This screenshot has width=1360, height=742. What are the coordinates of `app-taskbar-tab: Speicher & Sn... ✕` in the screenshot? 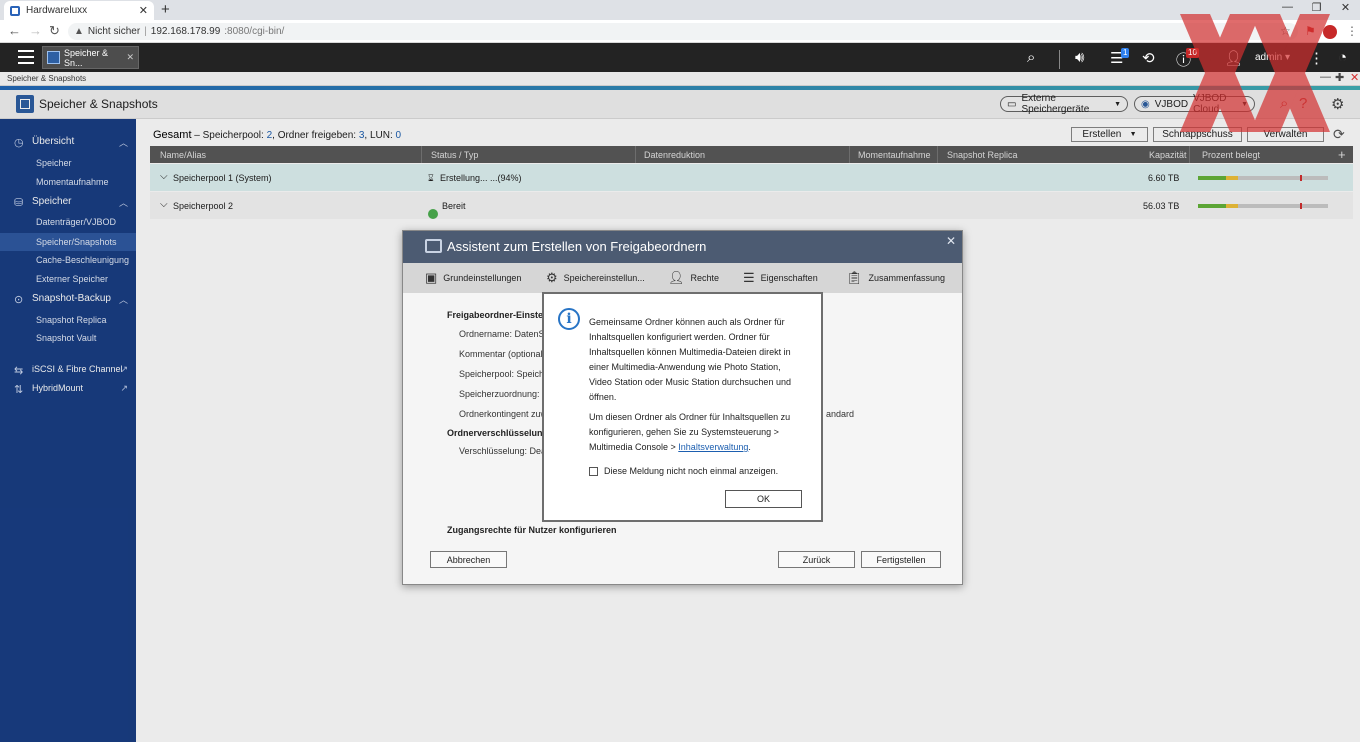 It's located at (90, 57).